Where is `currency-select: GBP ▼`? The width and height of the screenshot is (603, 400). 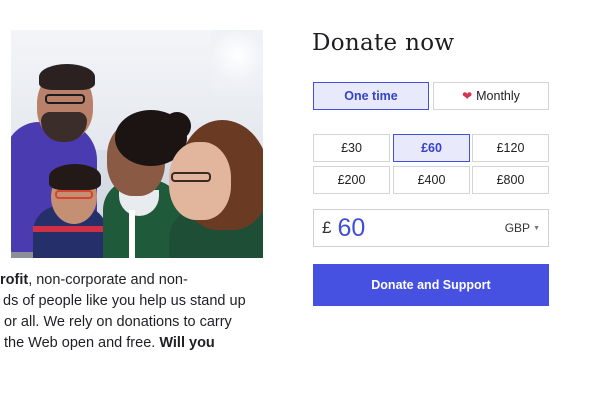 currency-select: GBP ▼ is located at coordinates (522, 228).